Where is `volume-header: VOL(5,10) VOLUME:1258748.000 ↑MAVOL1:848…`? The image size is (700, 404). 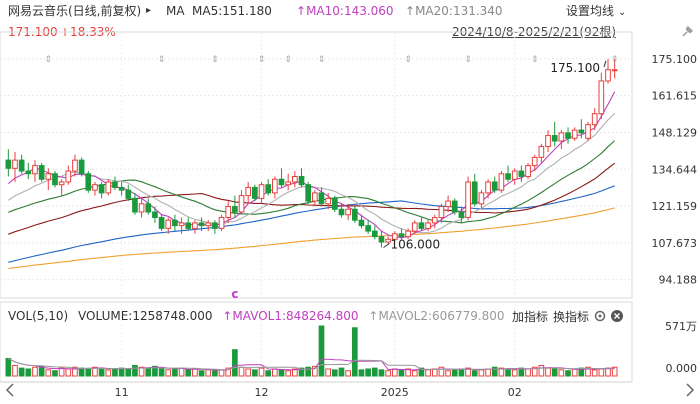
volume-header: VOL(5,10) VOLUME:1258748.000 ↑MAVOL1:848… is located at coordinates (256, 316).